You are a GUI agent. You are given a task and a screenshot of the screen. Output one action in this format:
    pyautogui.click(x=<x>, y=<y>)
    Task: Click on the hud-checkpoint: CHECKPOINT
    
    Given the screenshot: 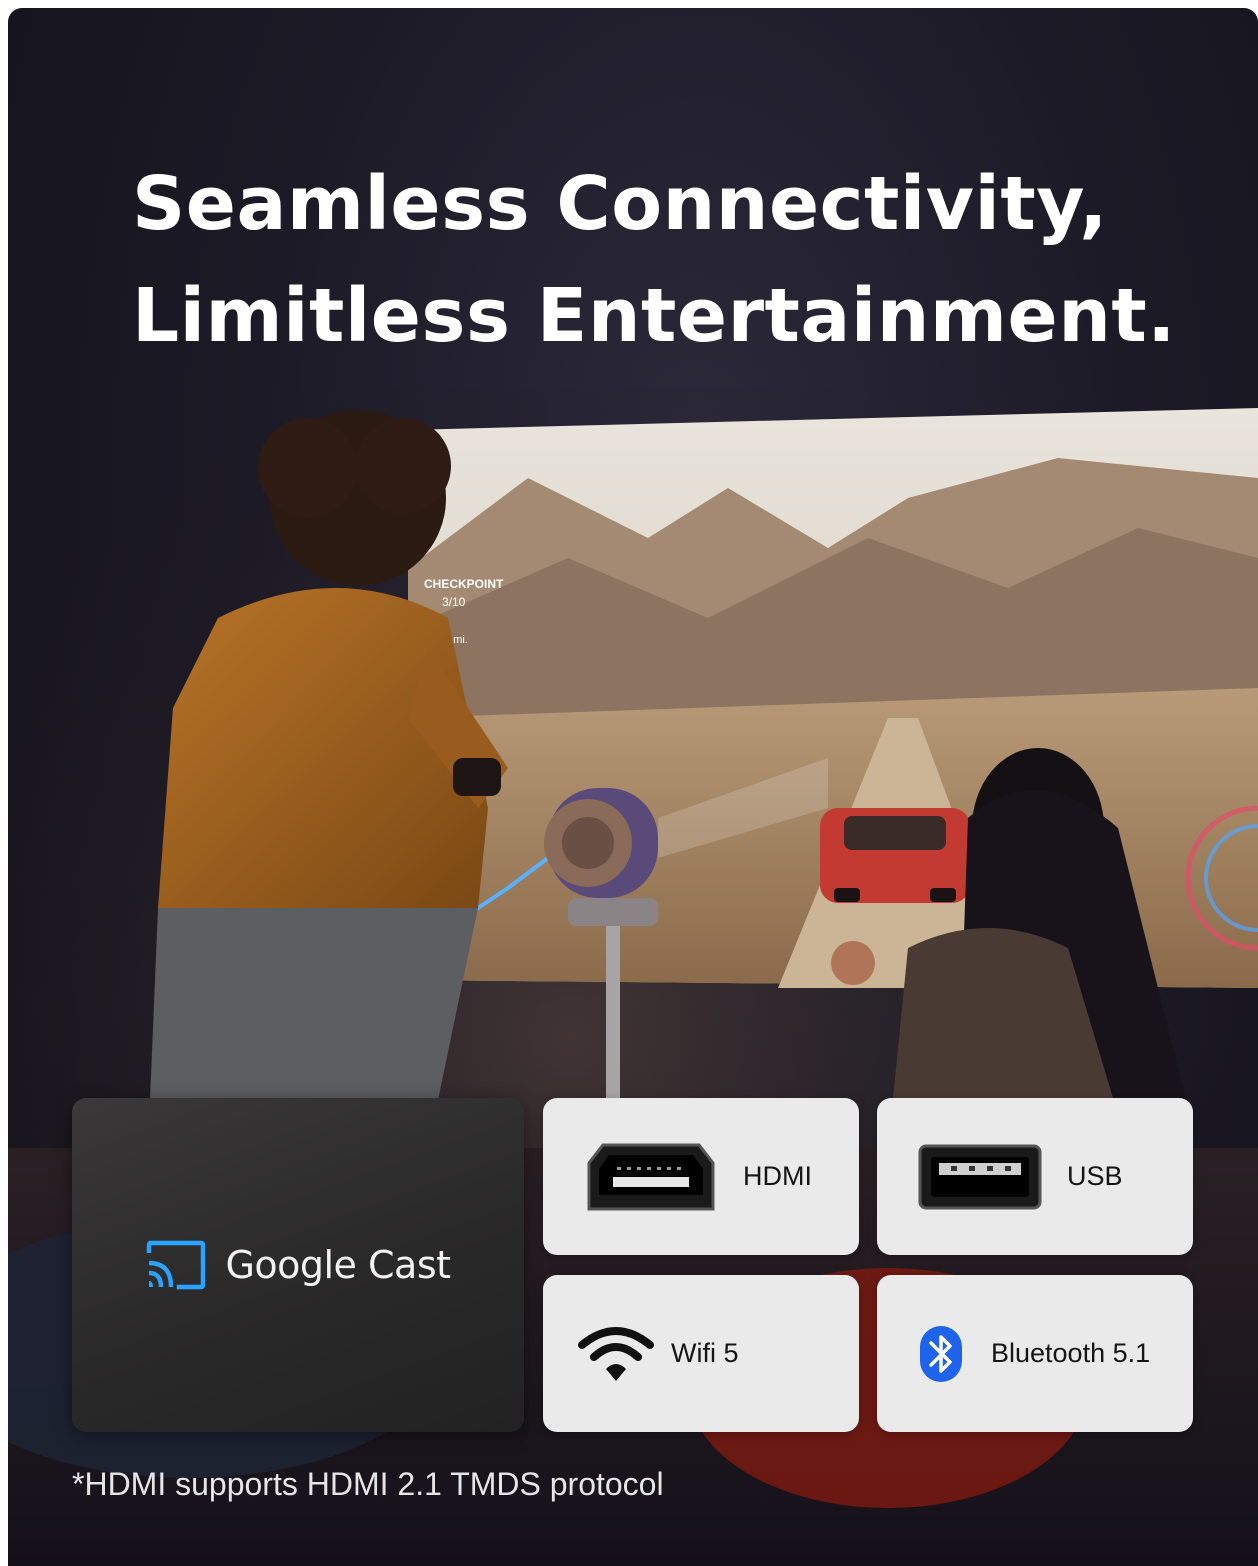 What is the action you would take?
    pyautogui.click(x=464, y=584)
    